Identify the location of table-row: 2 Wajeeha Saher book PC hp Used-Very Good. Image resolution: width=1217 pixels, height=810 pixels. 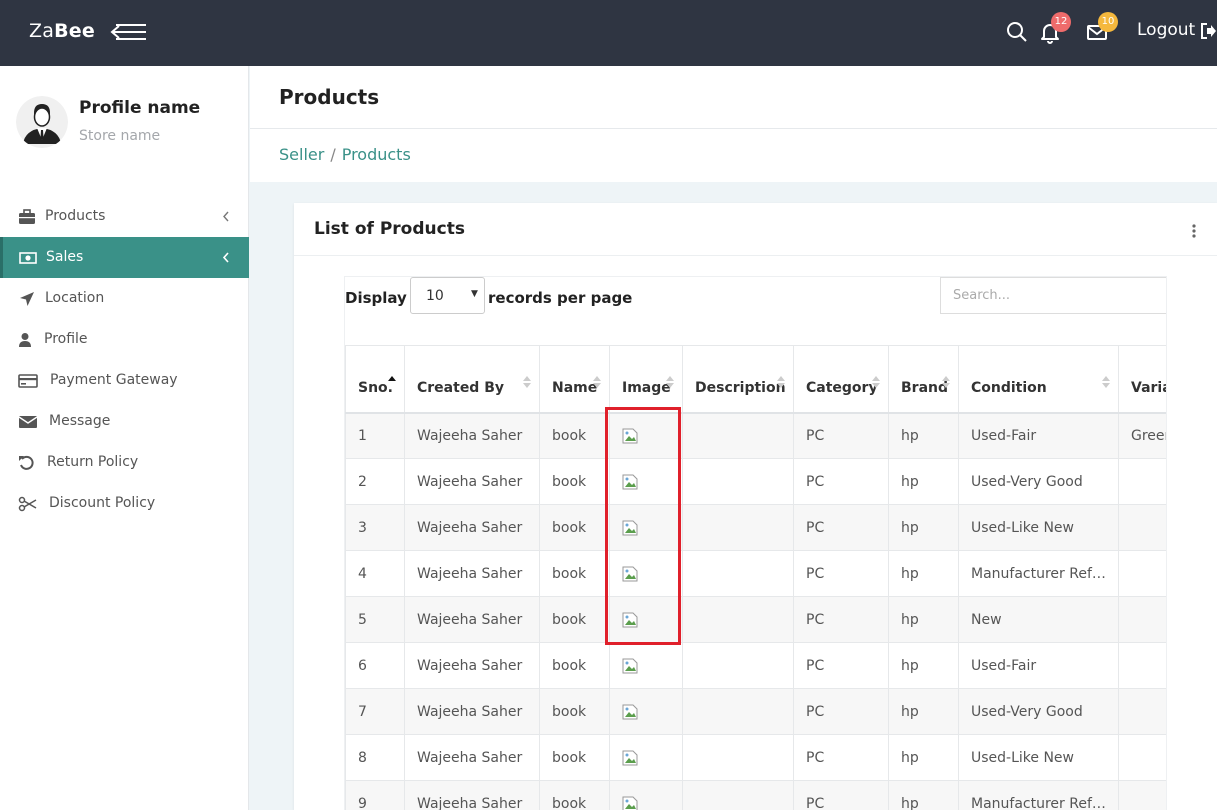
(755, 481).